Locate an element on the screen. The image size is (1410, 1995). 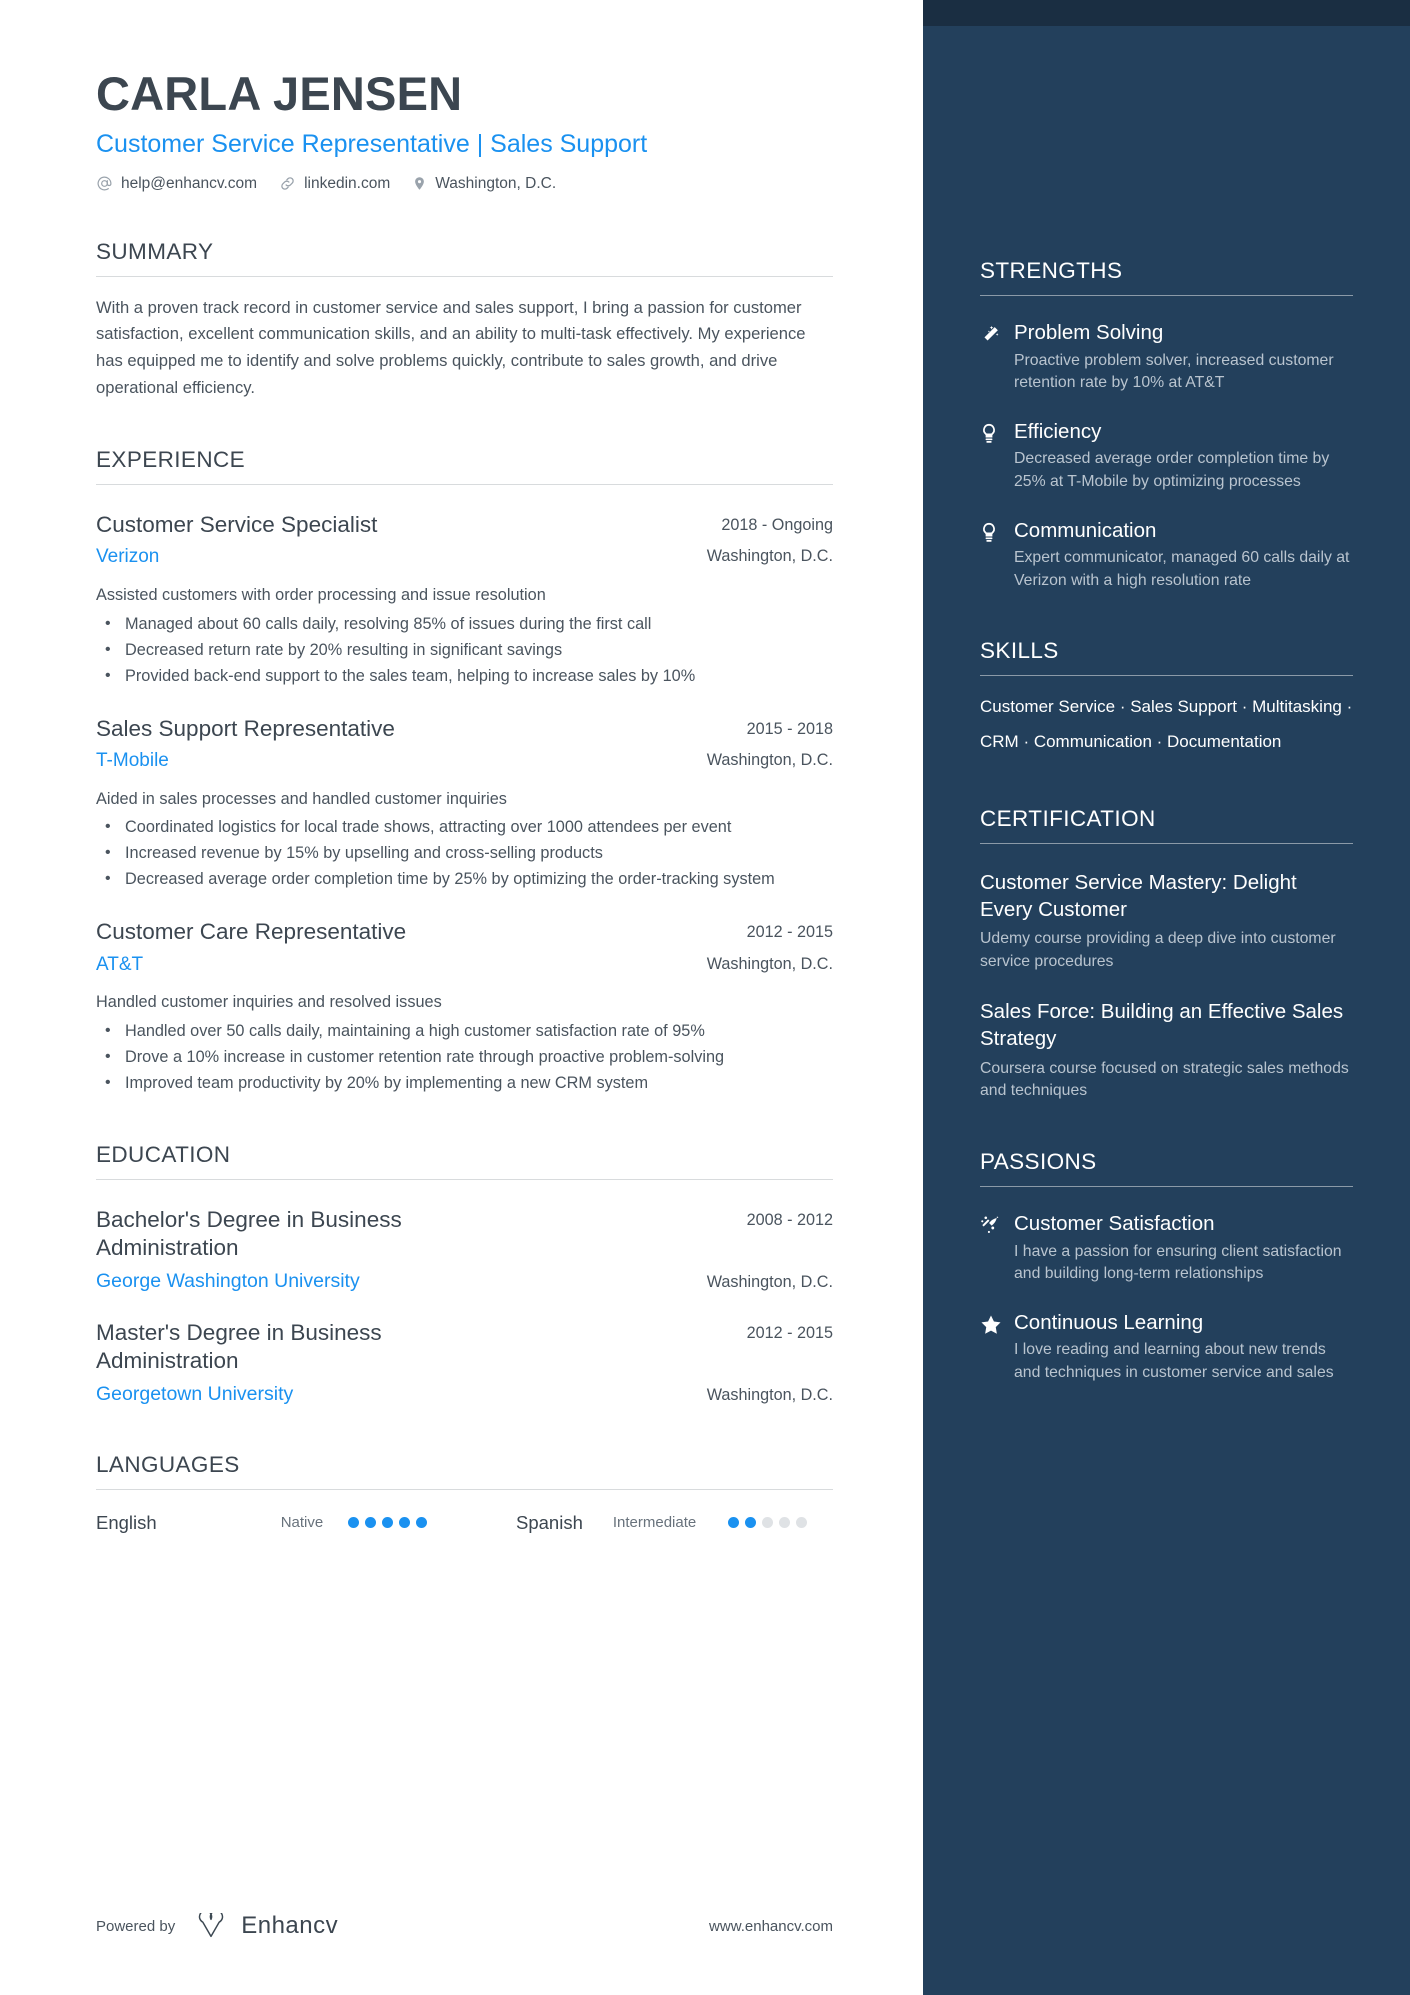
education-dates: 2012 - 2015 is located at coordinates (789, 1332).